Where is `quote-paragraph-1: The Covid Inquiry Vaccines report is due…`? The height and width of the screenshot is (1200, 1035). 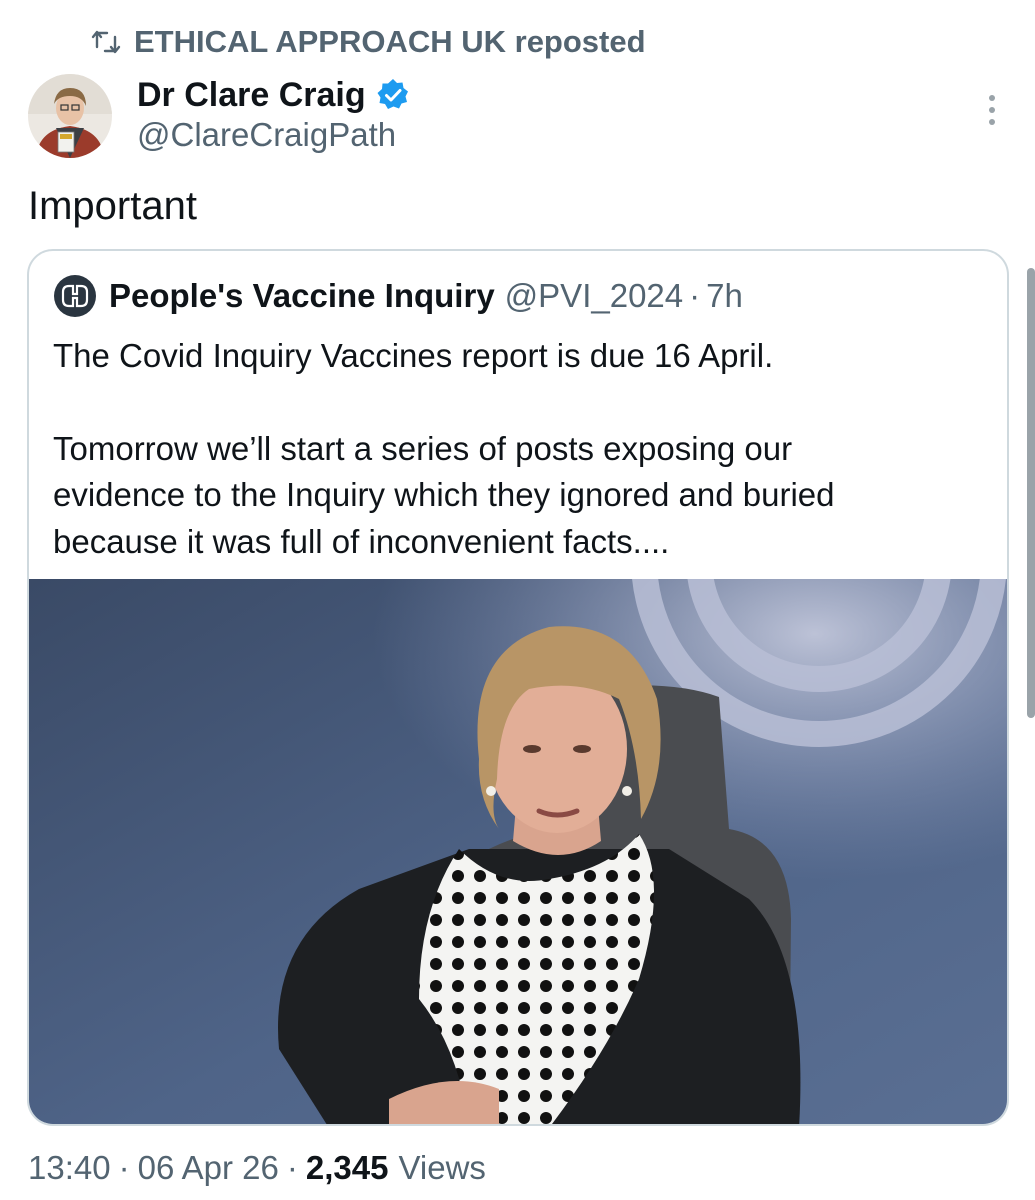
quote-paragraph-1: The Covid Inquiry Vaccines report is due… is located at coordinates (413, 355).